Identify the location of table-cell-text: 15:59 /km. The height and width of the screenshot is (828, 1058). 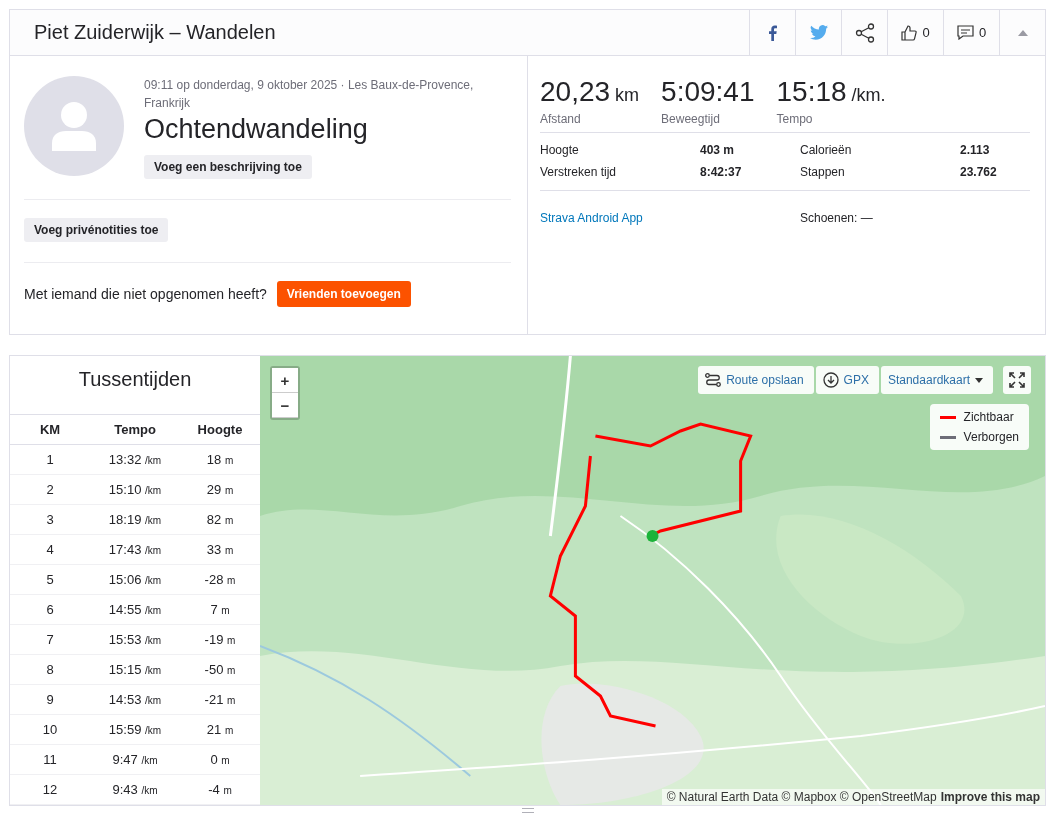
(135, 729).